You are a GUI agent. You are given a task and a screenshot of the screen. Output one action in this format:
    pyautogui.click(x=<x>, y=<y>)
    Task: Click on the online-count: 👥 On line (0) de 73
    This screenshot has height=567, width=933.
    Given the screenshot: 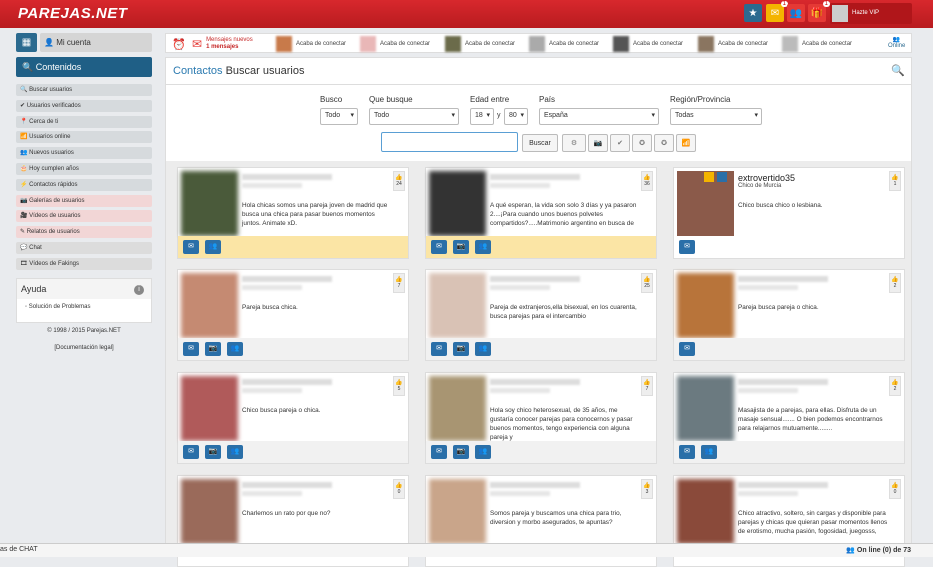 What is the action you would take?
    pyautogui.click(x=878, y=550)
    